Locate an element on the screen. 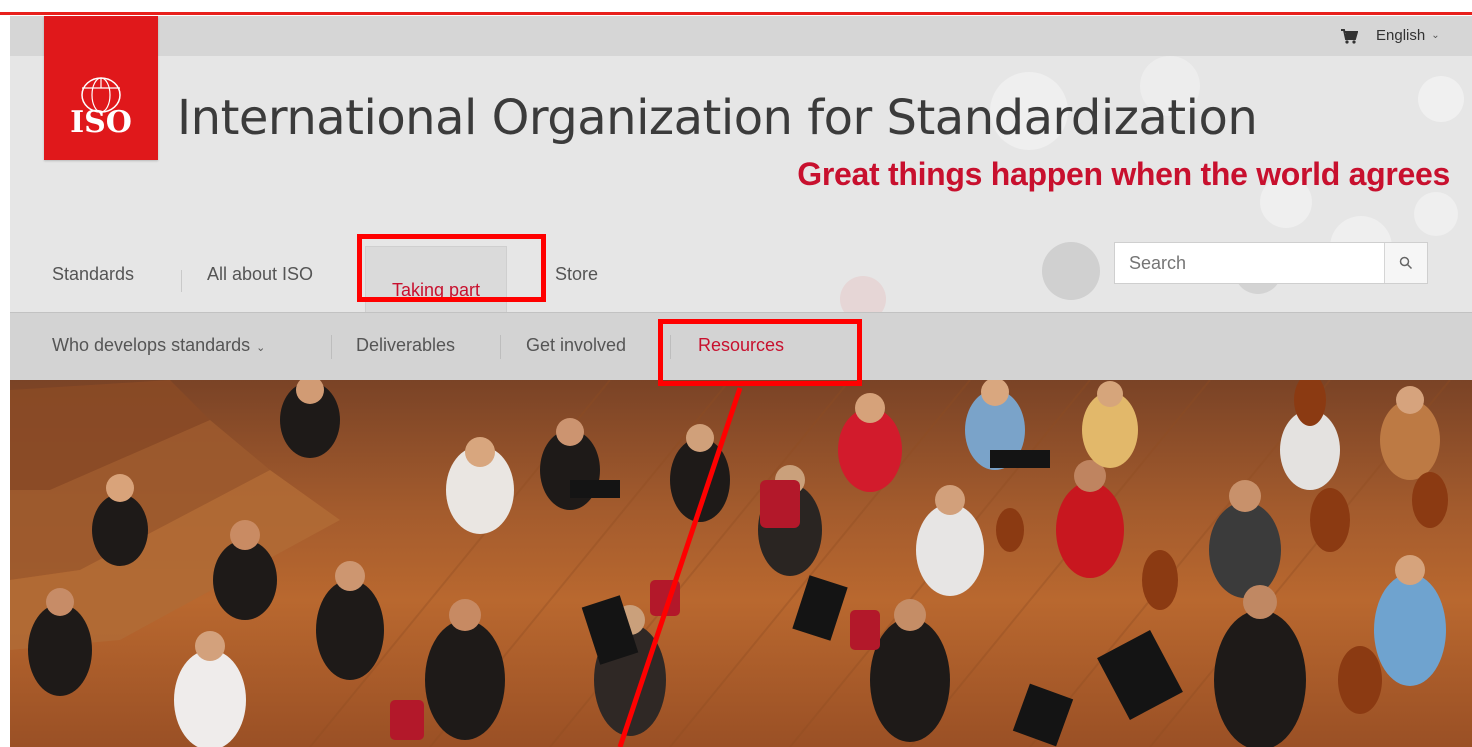 The height and width of the screenshot is (747, 1472). language-label: English is located at coordinates (1401, 35).